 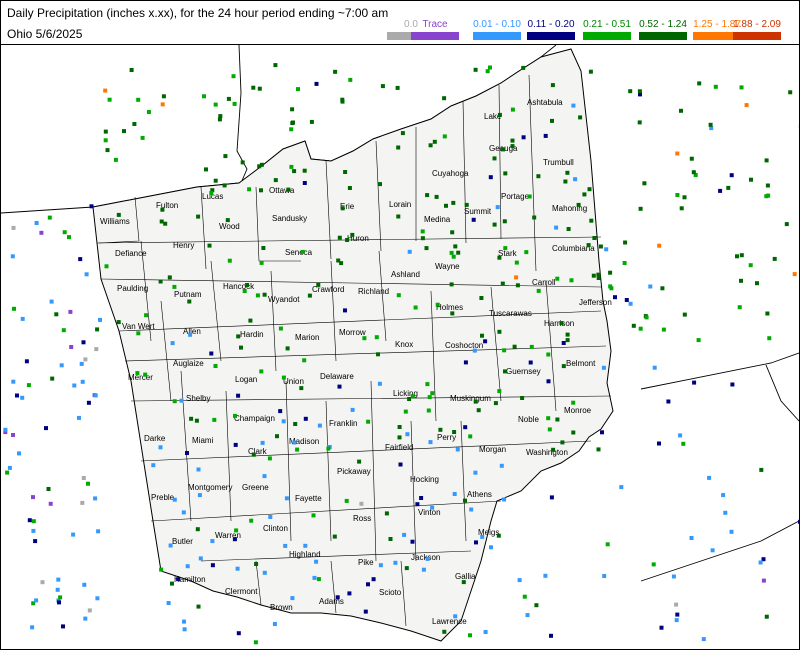 What do you see at coordinates (352, 332) in the screenshot?
I see `county-label: Morrow` at bounding box center [352, 332].